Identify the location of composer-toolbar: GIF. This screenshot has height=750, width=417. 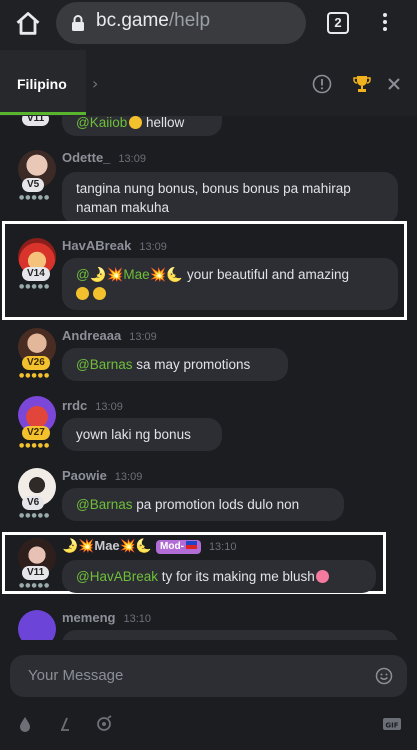
(208, 727).